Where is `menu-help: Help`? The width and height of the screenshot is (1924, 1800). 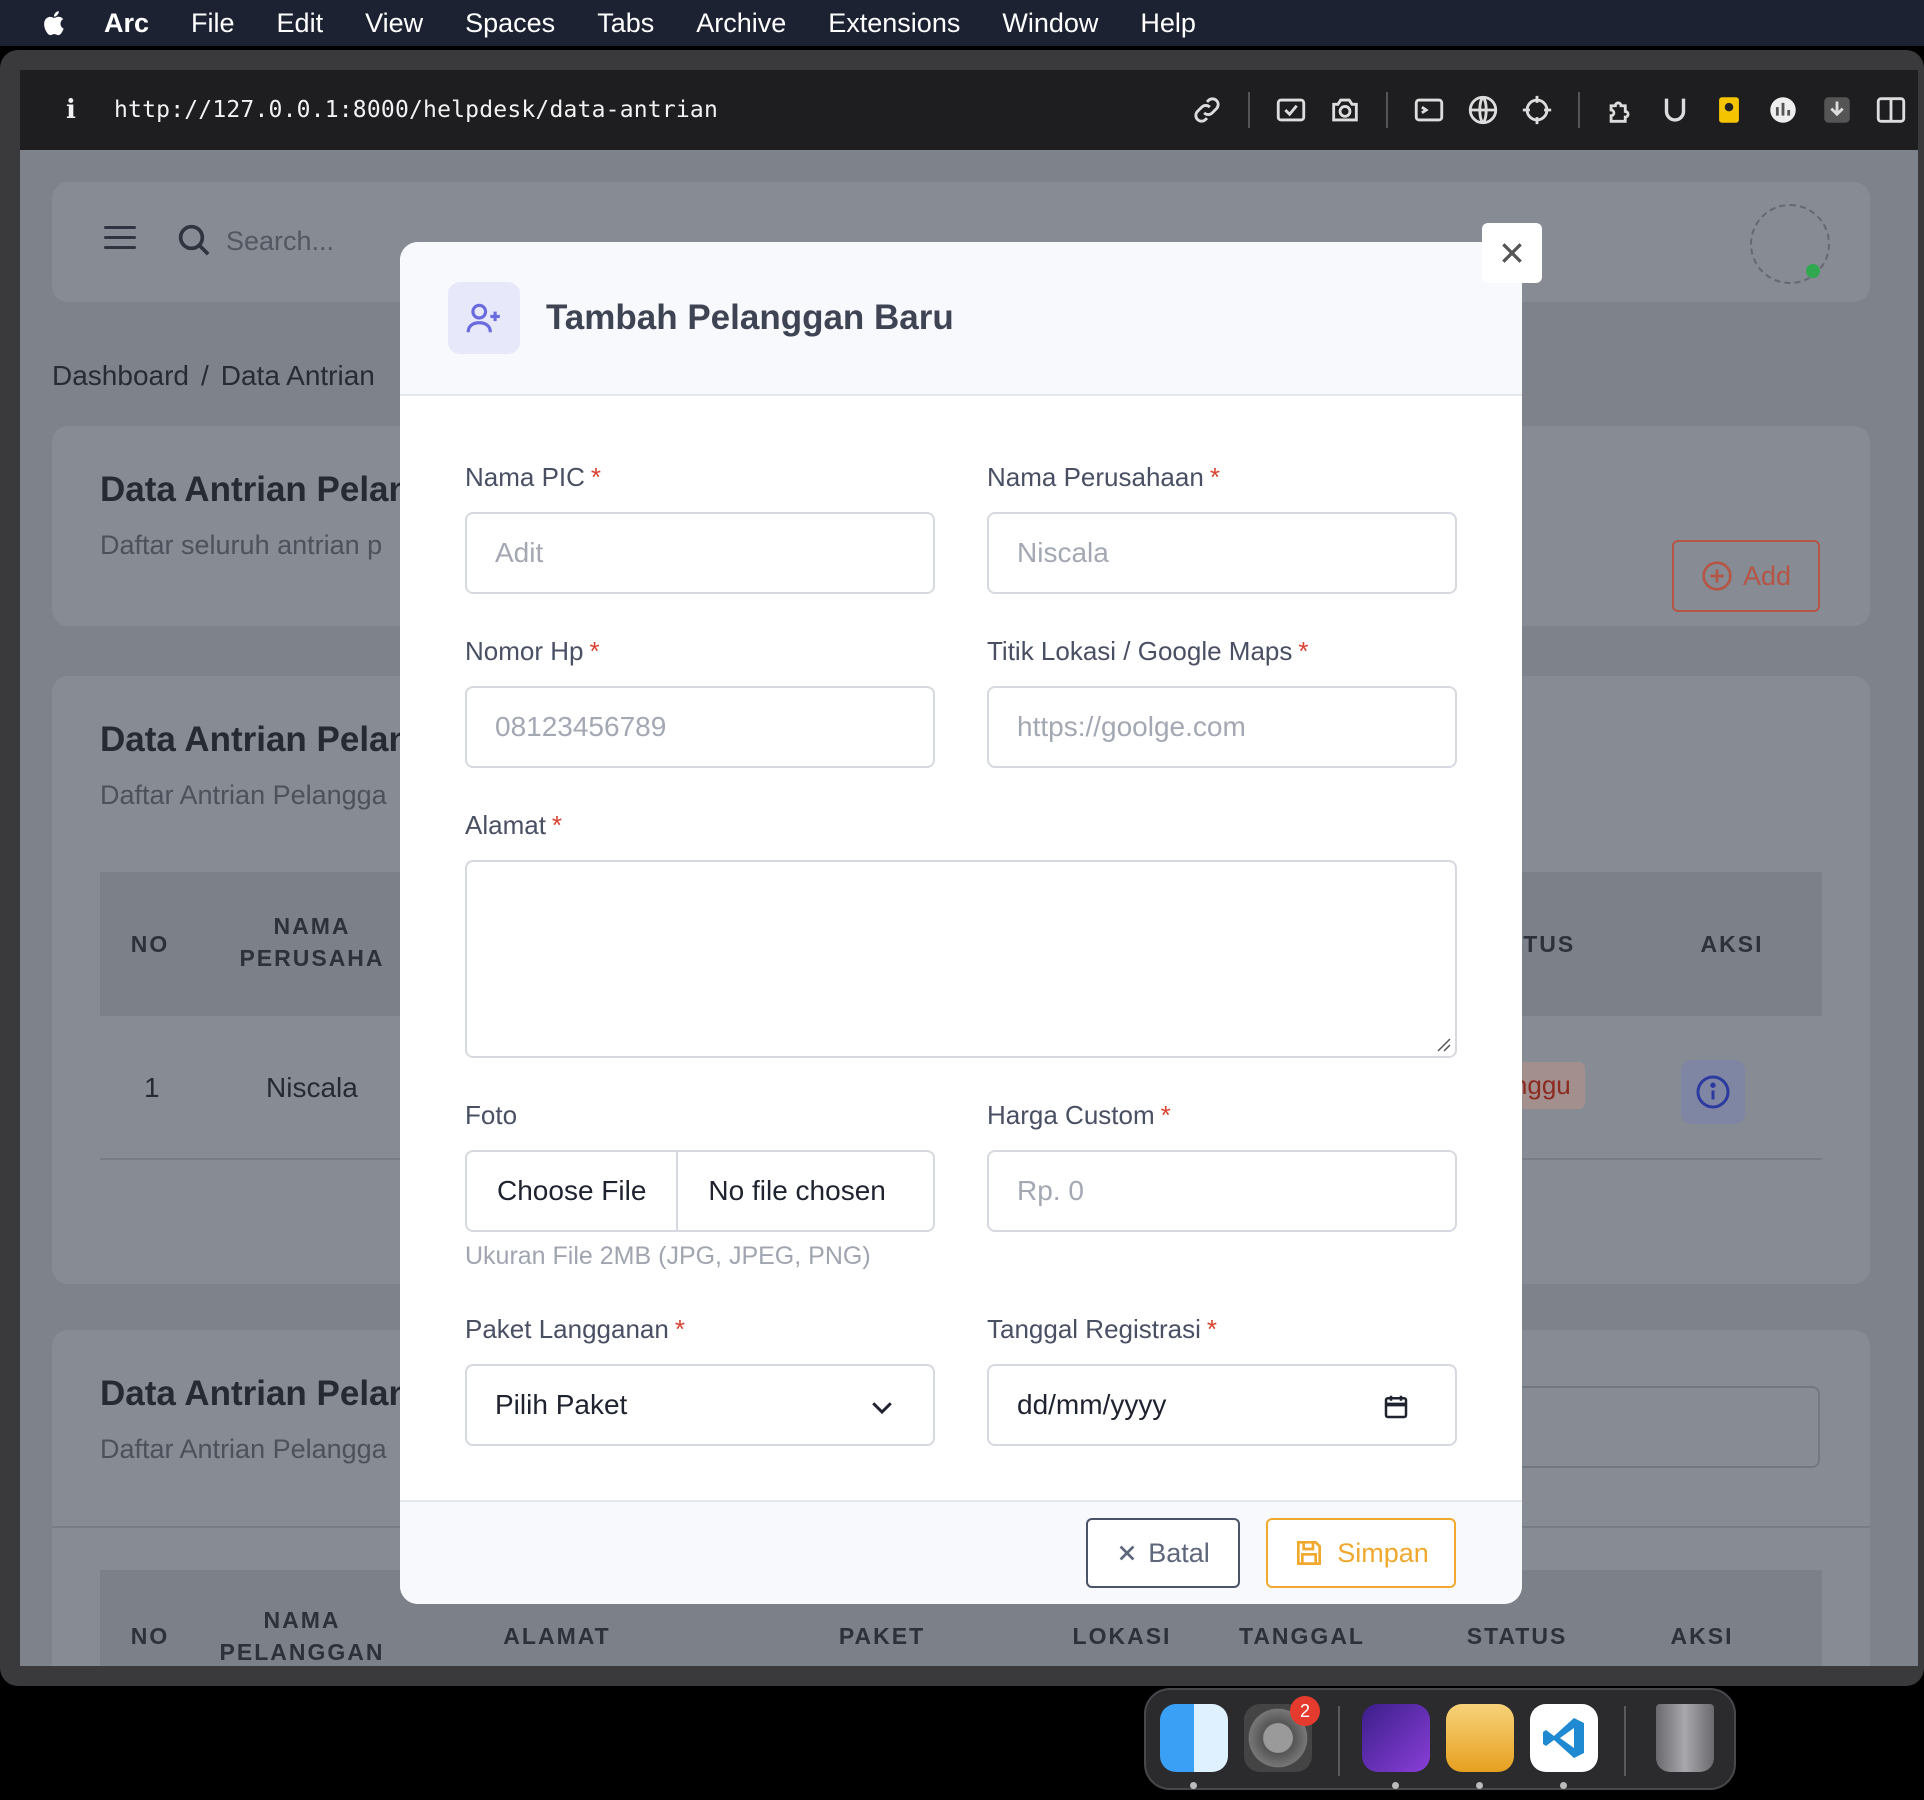
menu-help: Help is located at coordinates (1168, 23).